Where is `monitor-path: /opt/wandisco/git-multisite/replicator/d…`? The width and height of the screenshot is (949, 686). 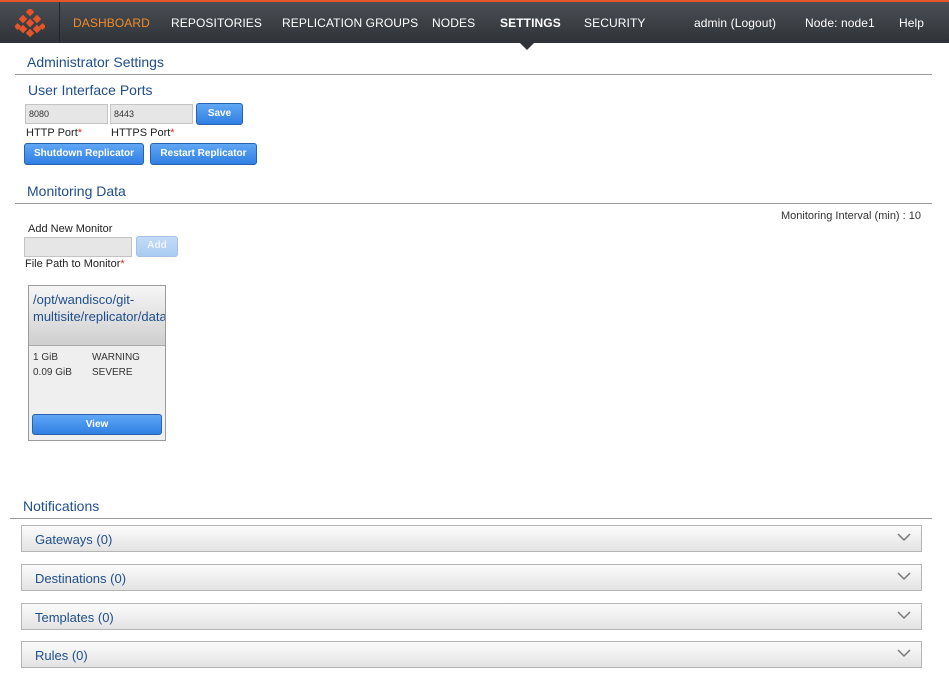 monitor-path: /opt/wandisco/git-multisite/replicator/d… is located at coordinates (97, 316).